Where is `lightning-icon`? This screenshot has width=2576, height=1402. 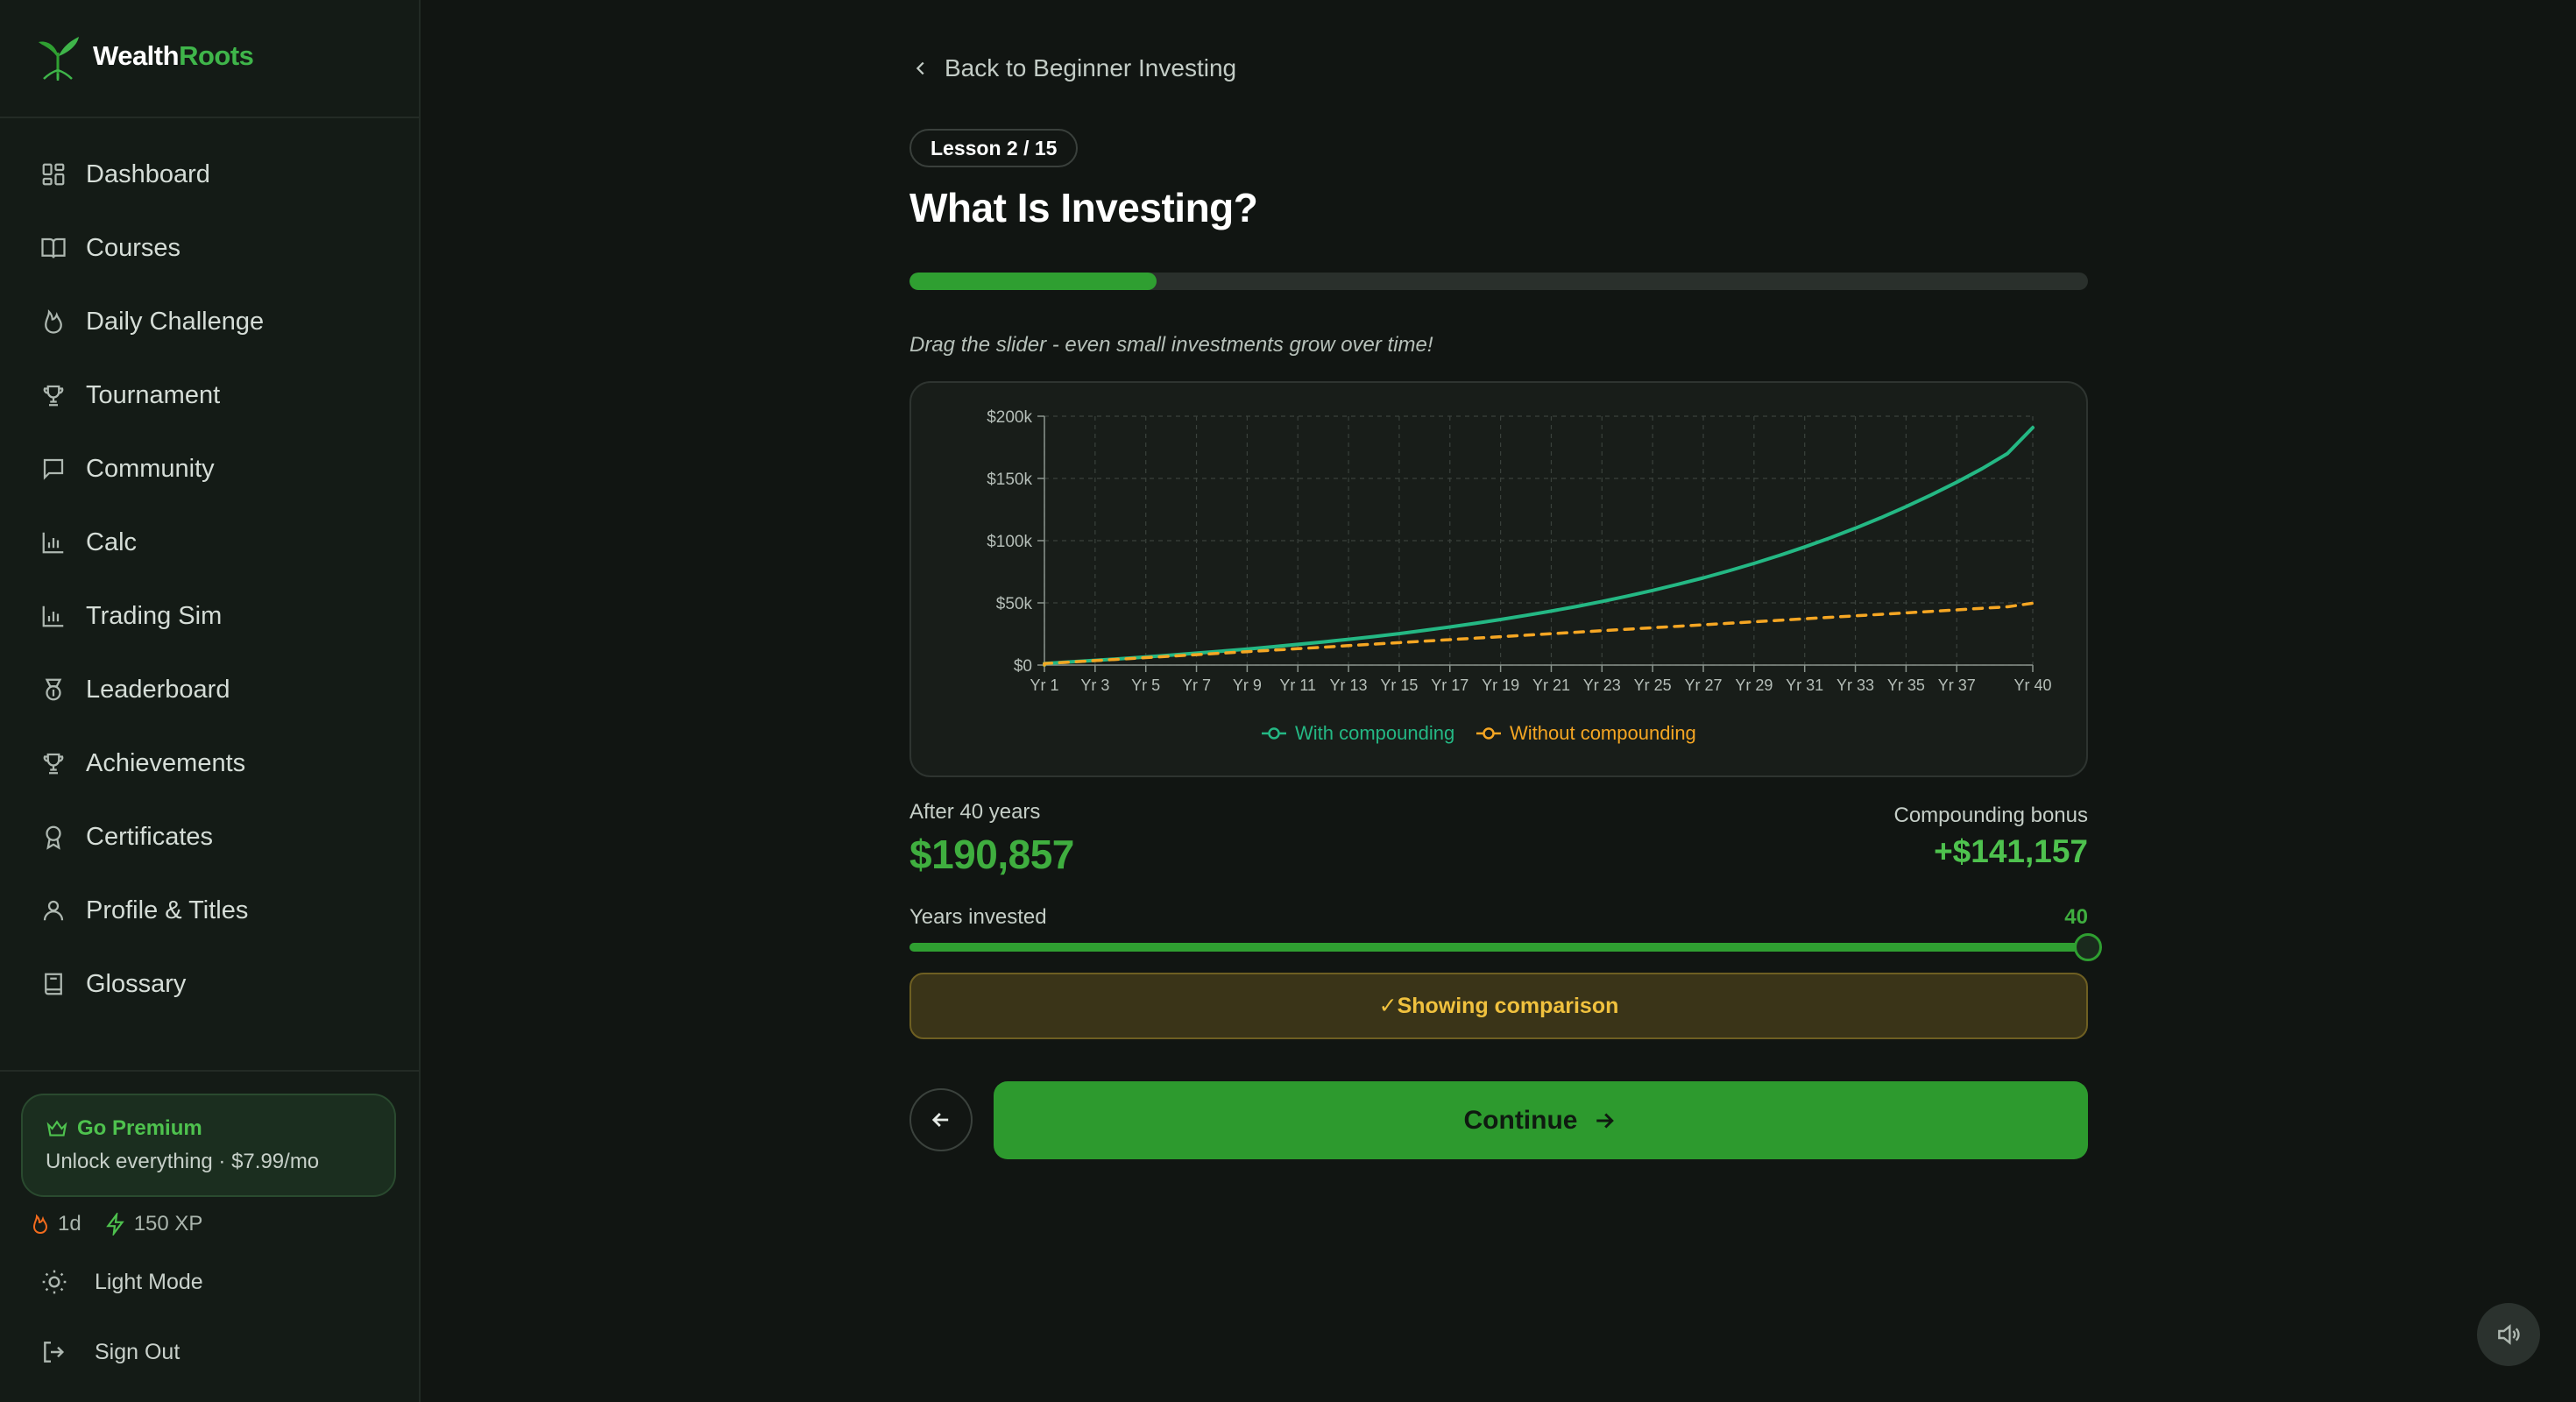
lightning-icon is located at coordinates (114, 1224).